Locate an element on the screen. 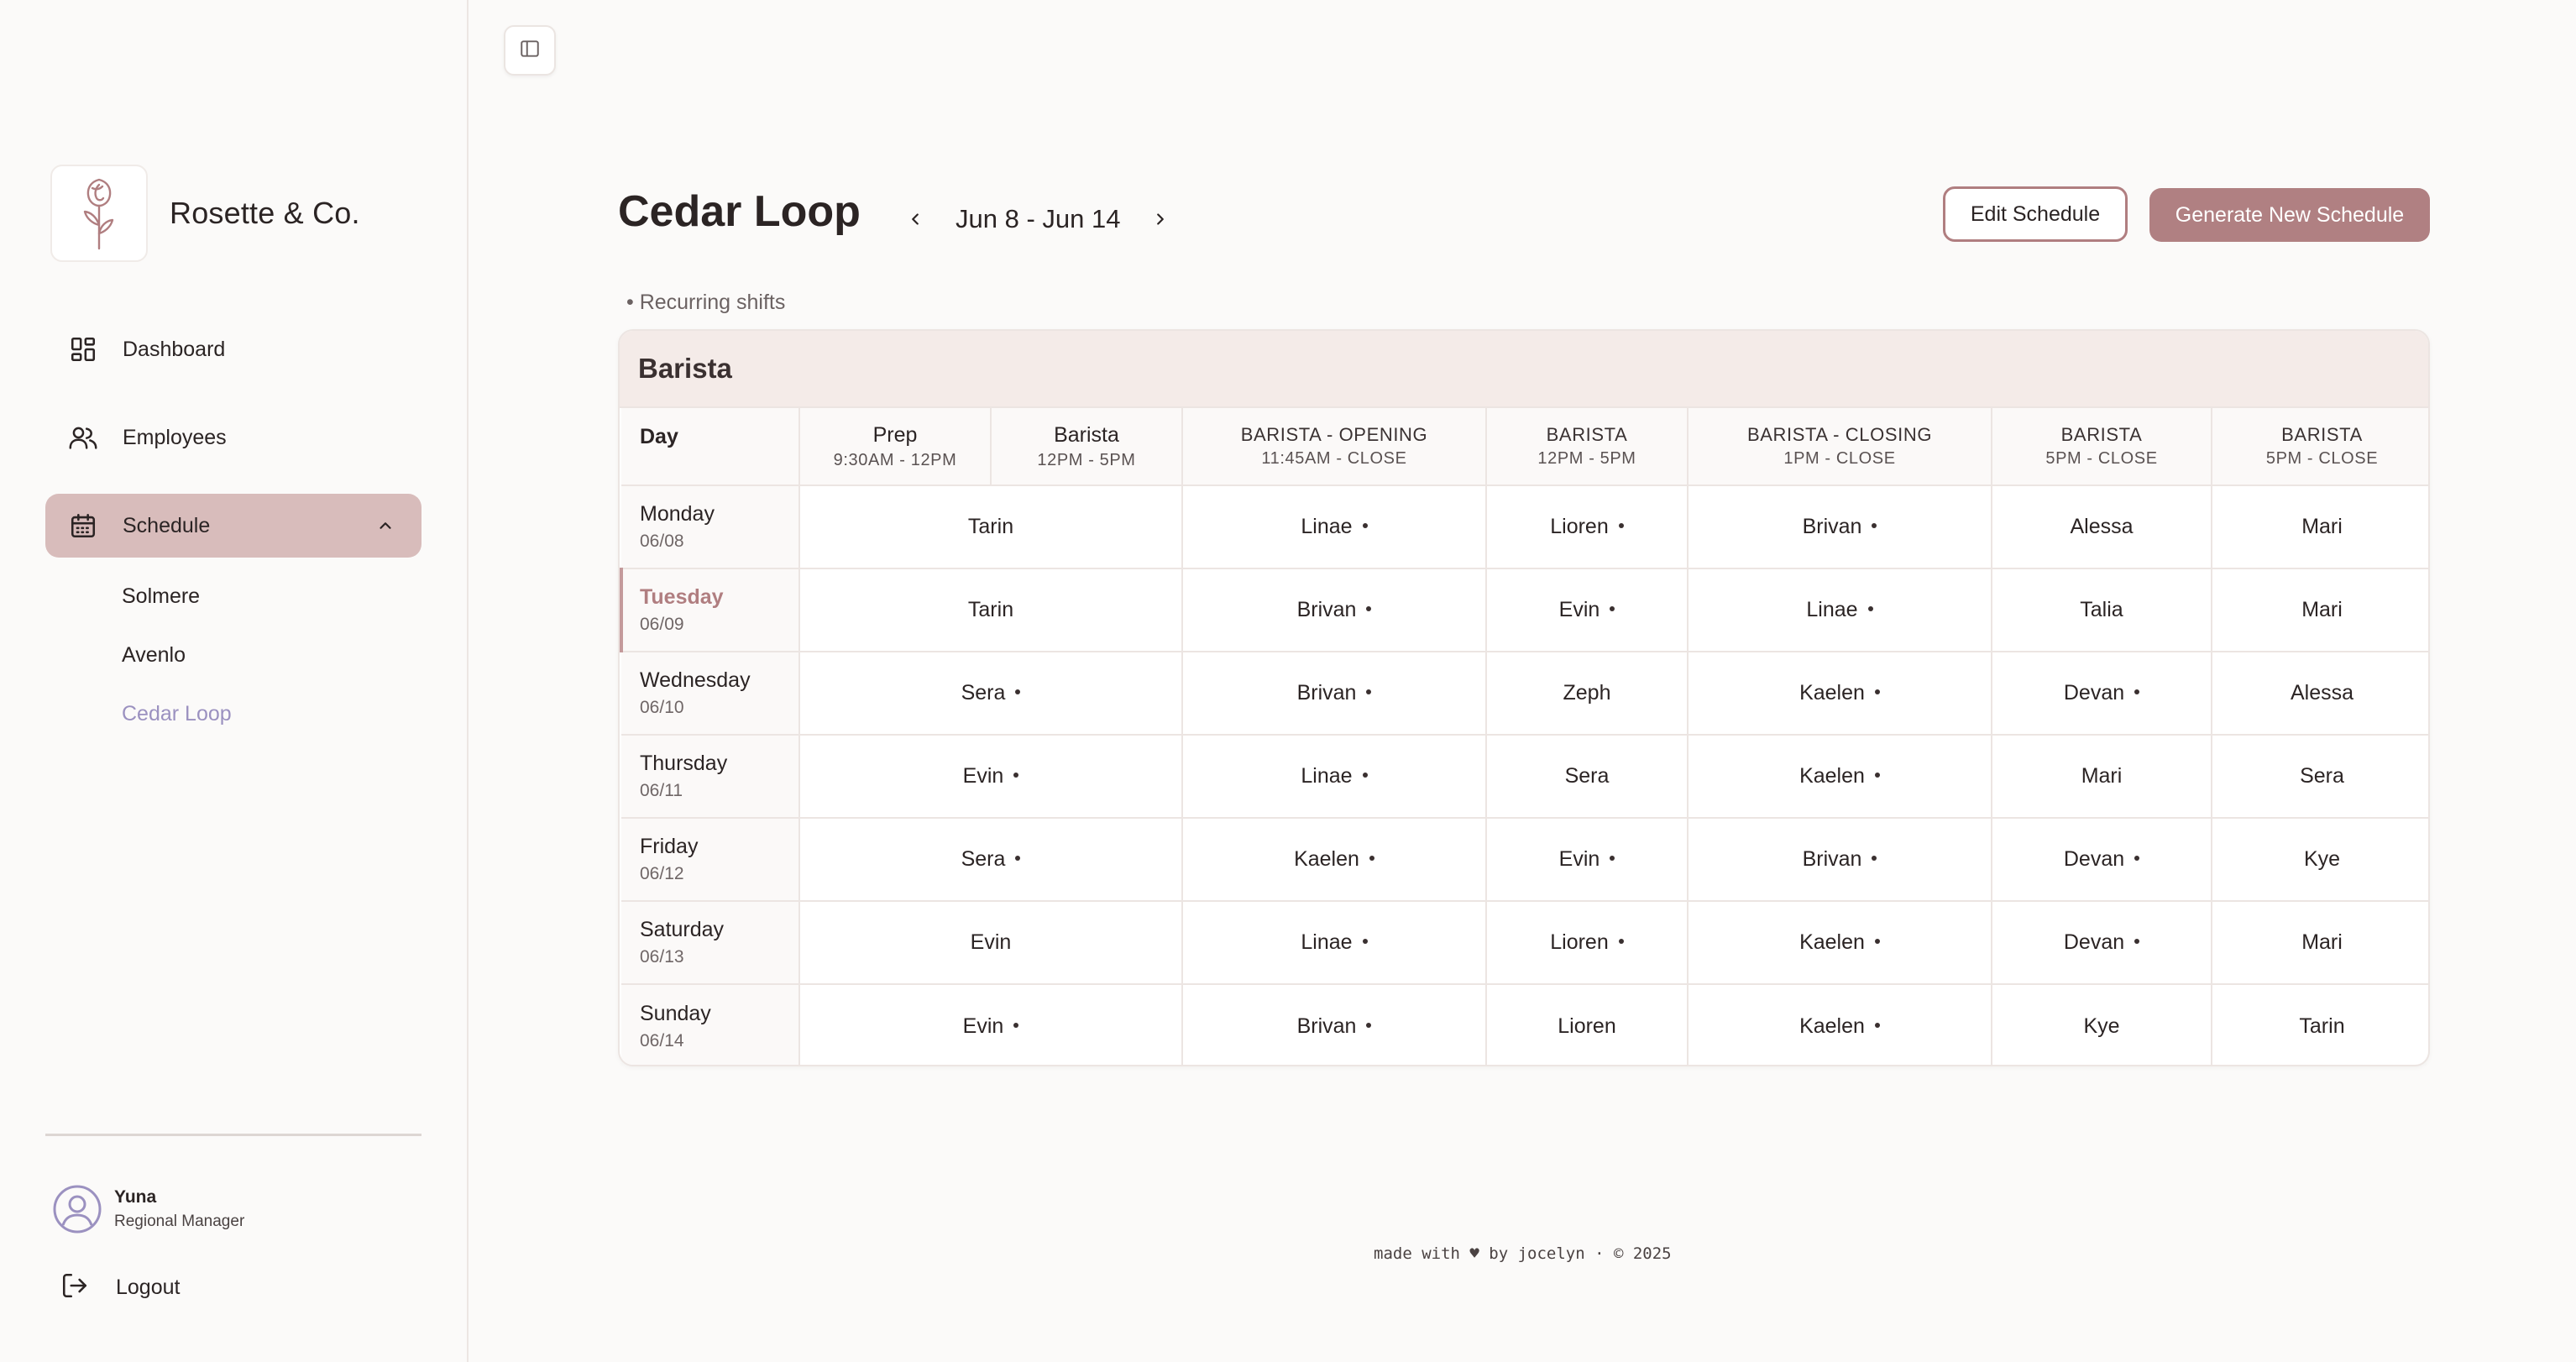 Image resolution: width=2576 pixels, height=1362 pixels. nav-item-schedule: Schedule is located at coordinates (233, 526).